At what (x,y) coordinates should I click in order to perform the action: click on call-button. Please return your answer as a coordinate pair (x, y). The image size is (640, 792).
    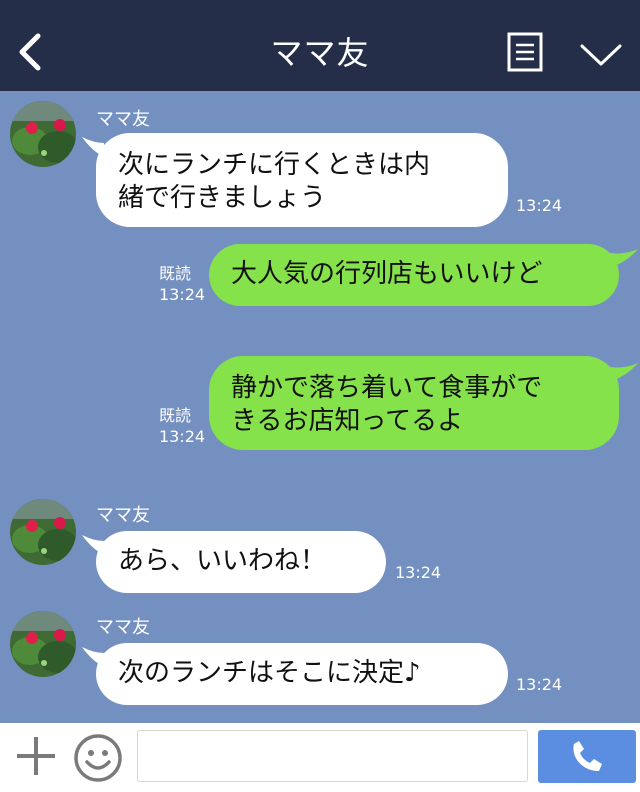
    Looking at the image, I should click on (587, 756).